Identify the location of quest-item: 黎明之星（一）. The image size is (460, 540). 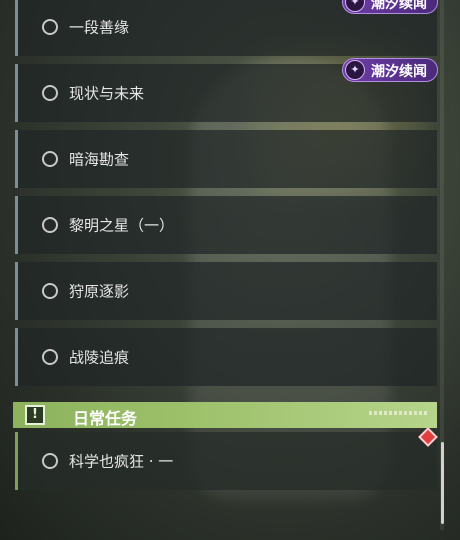
(226, 225).